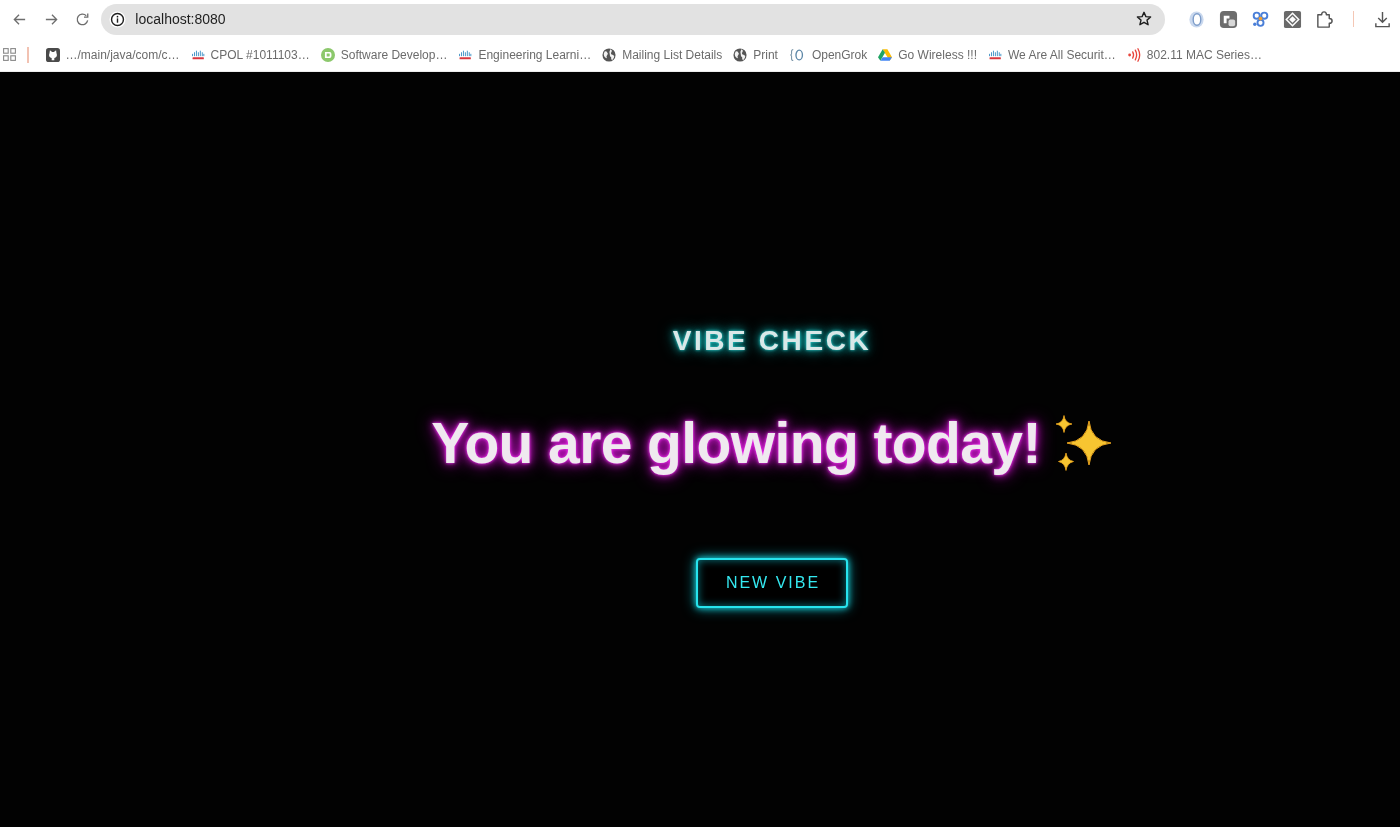 The height and width of the screenshot is (827, 1400). Describe the element at coordinates (797, 54) in the screenshot. I see `brace-ring-icon` at that location.